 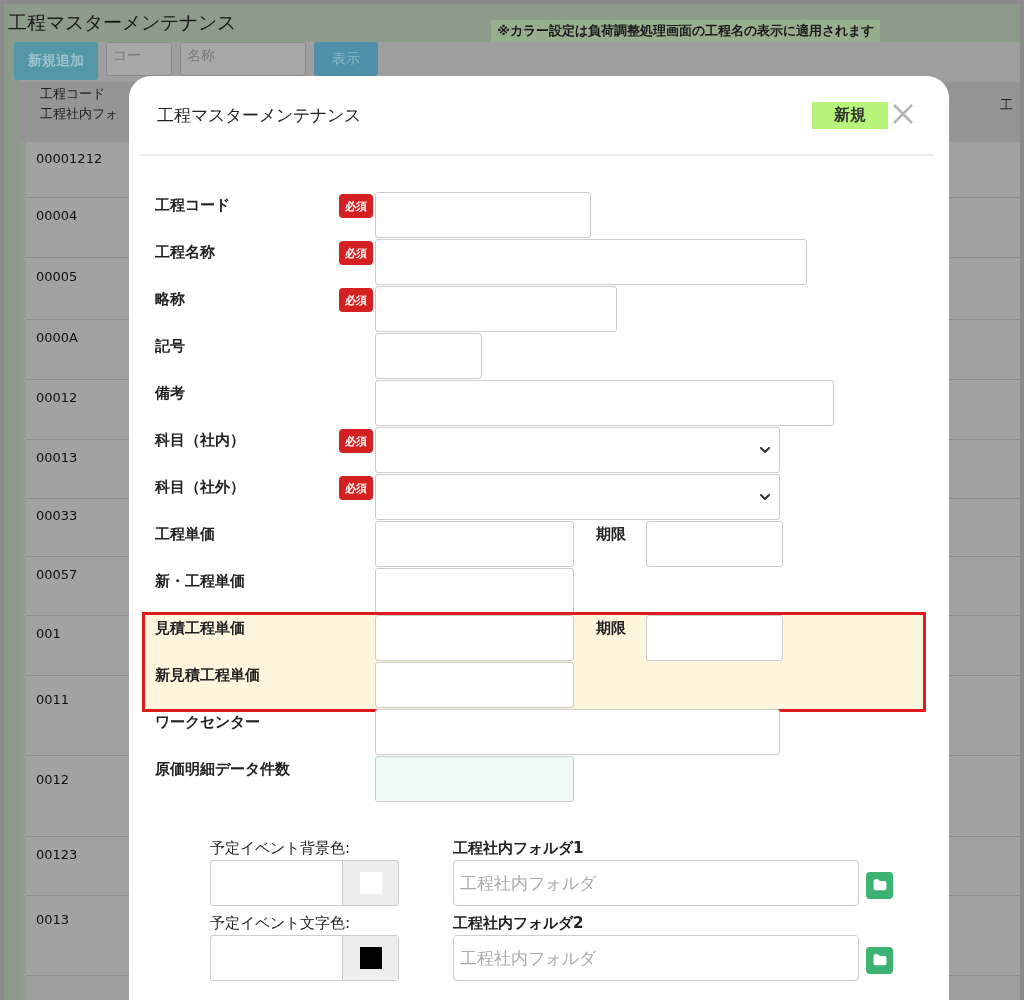 I want to click on table-cell: 0013, so click(x=53, y=919).